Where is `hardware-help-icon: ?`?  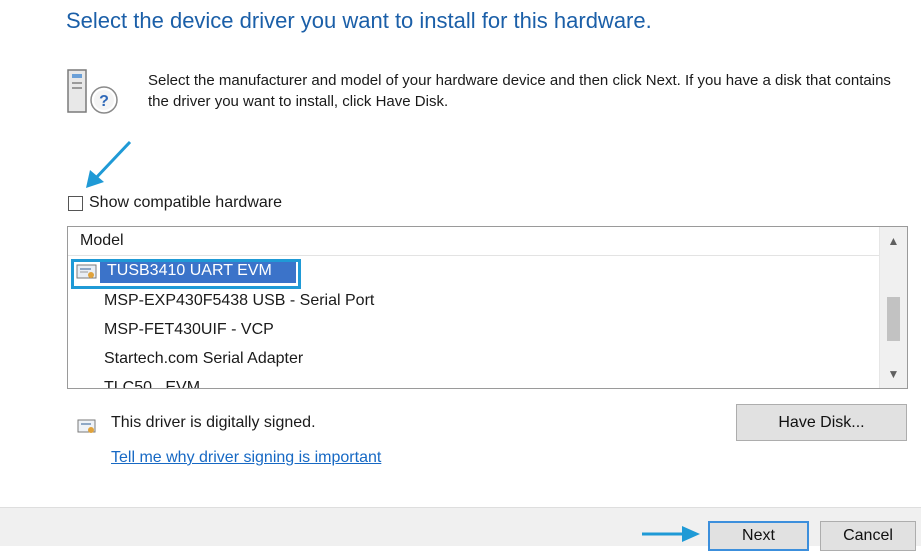 hardware-help-icon: ? is located at coordinates (92, 91).